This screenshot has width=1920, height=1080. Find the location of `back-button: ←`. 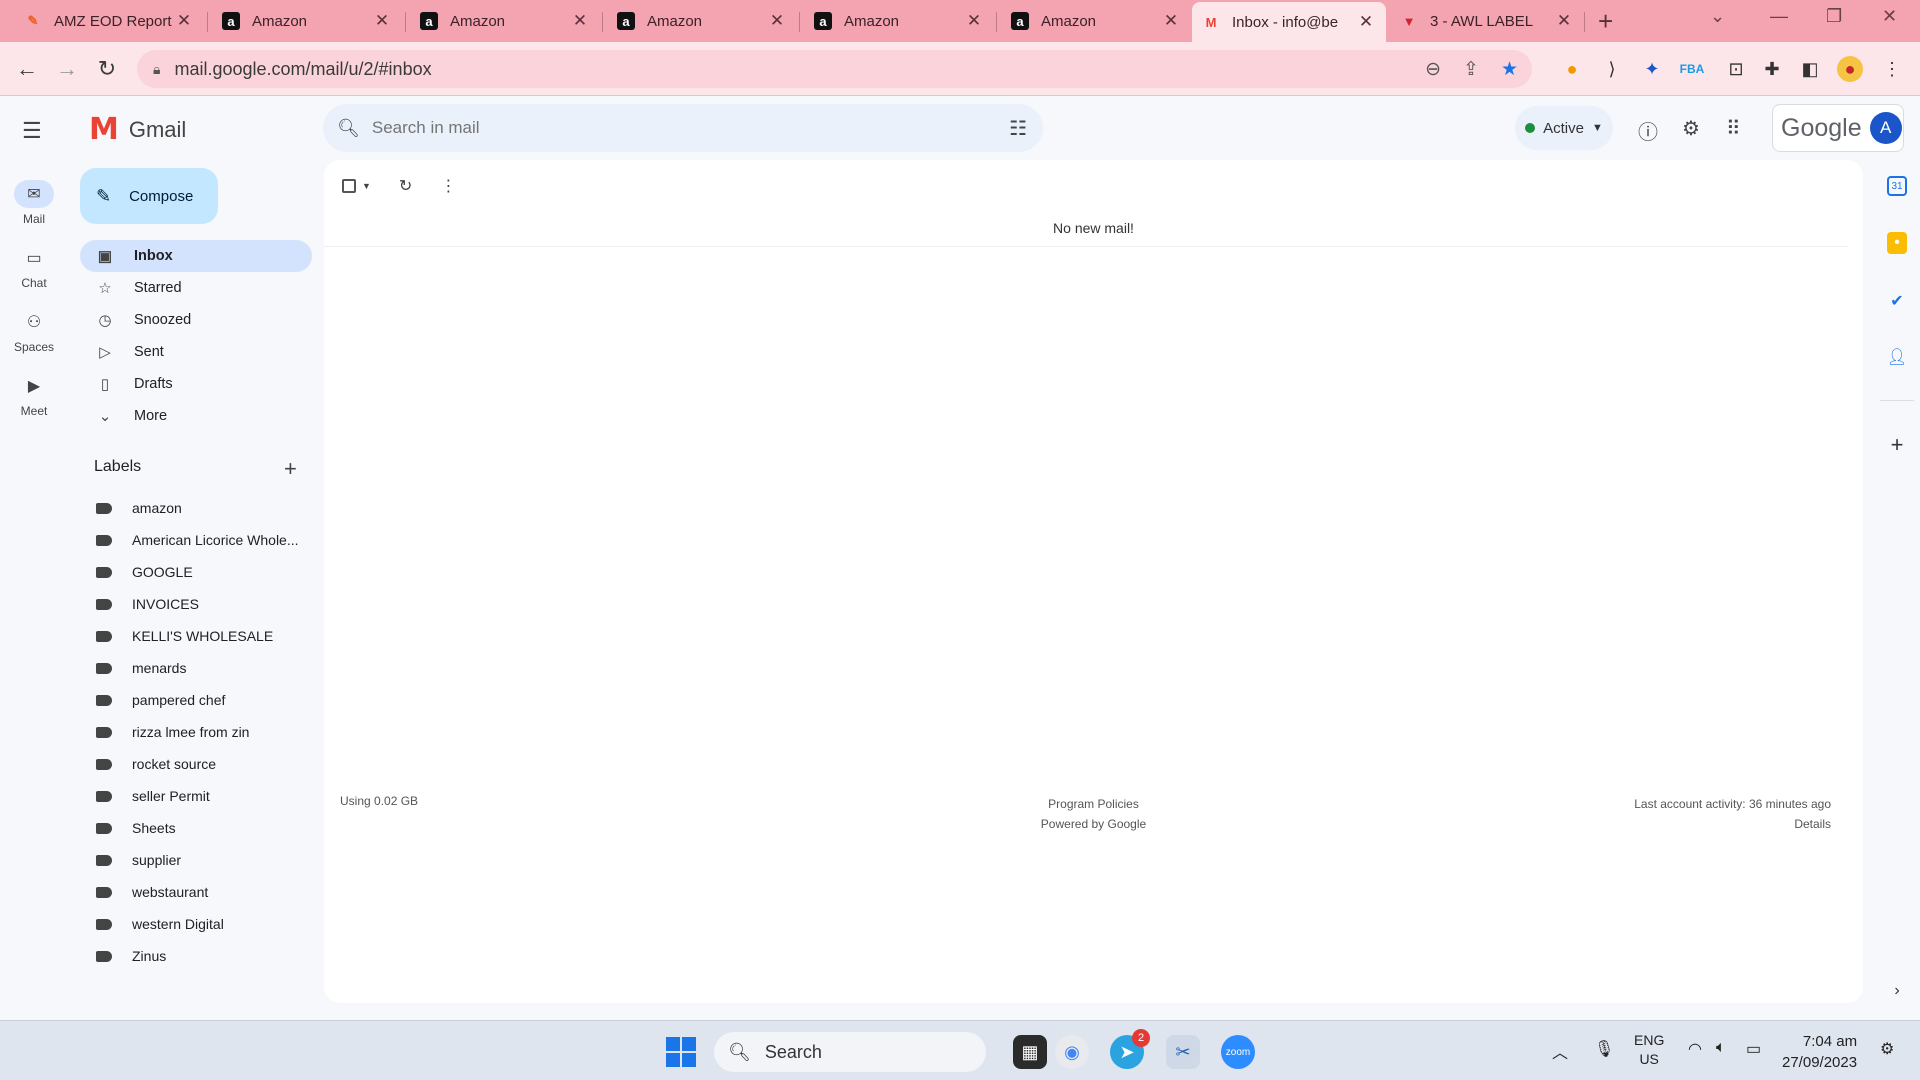

back-button: ← is located at coordinates (27, 69).